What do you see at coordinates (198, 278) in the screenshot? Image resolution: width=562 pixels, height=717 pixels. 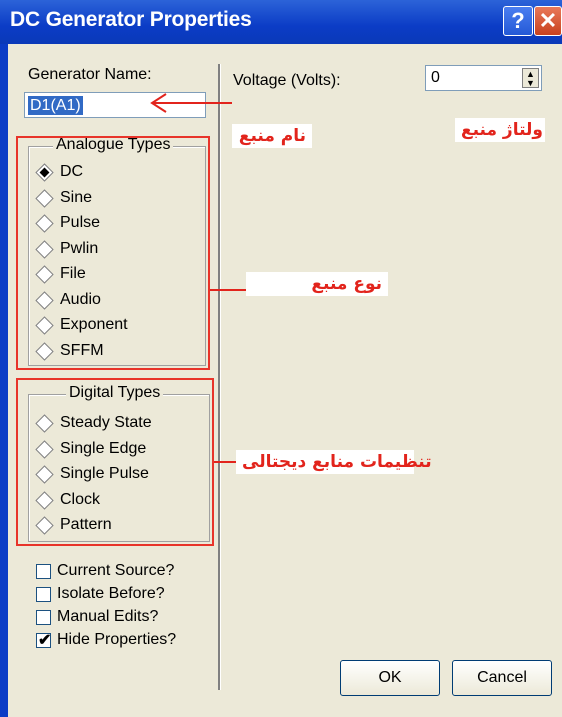 I see `annotation-arrows` at bounding box center [198, 278].